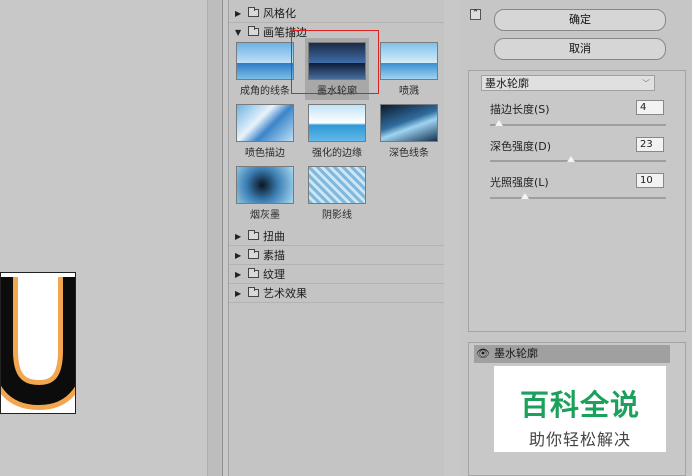 Image resolution: width=692 pixels, height=476 pixels. Describe the element at coordinates (451, 238) in the screenshot. I see `gallery-scrollbar` at that location.